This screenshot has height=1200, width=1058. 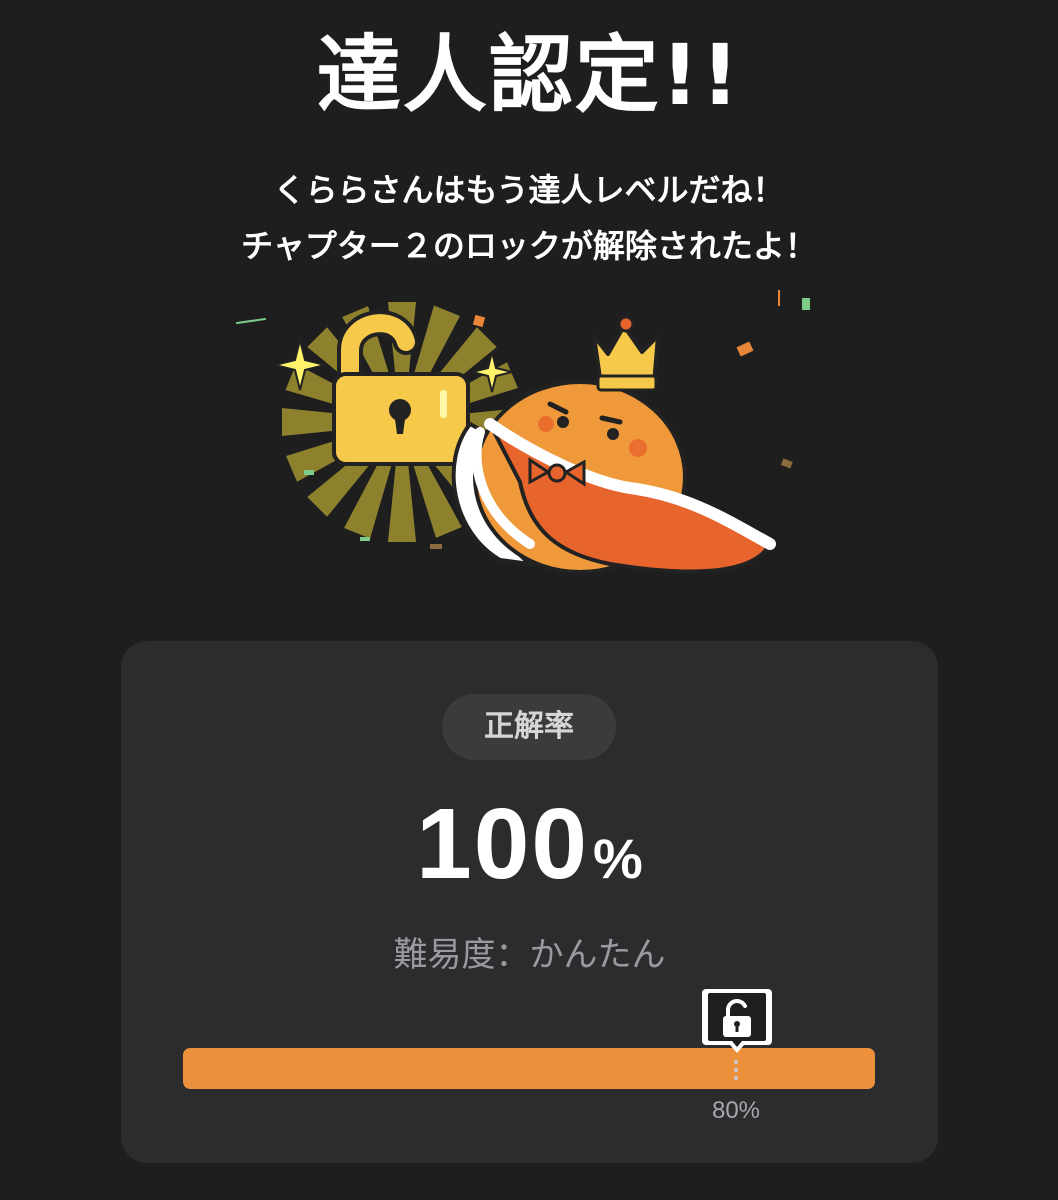 I want to click on accuracy-value: 100%, so click(x=529, y=859).